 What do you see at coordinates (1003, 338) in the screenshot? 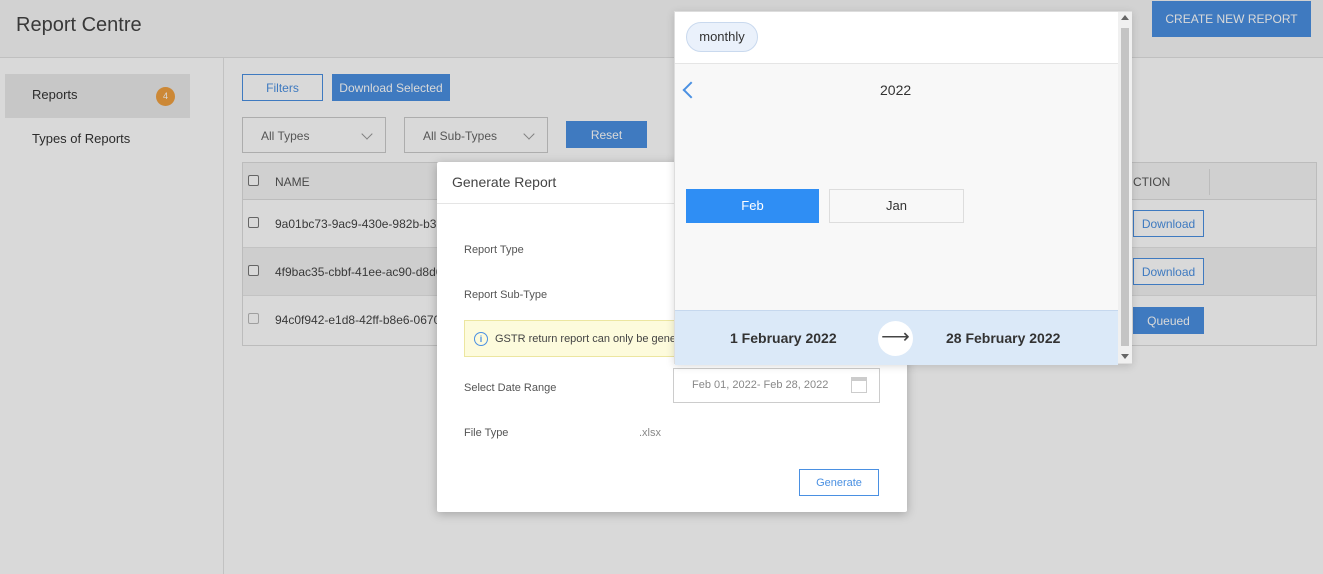
I see `range-end-date: 28 February 2022` at bounding box center [1003, 338].